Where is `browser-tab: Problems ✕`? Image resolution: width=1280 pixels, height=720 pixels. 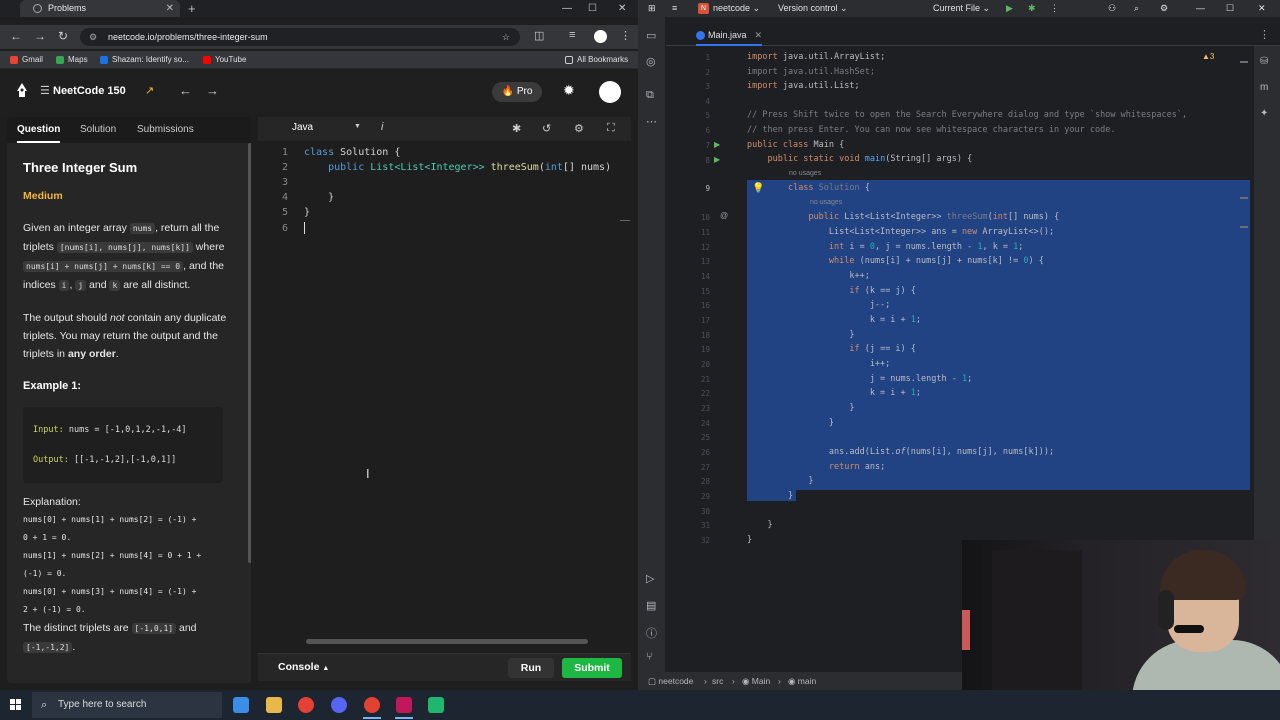 browser-tab: Problems ✕ is located at coordinates (100, 8).